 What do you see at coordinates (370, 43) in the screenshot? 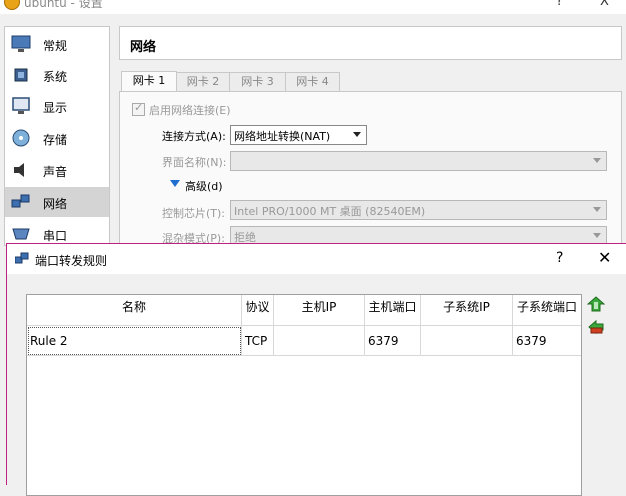
I see `section-header: 网络` at bounding box center [370, 43].